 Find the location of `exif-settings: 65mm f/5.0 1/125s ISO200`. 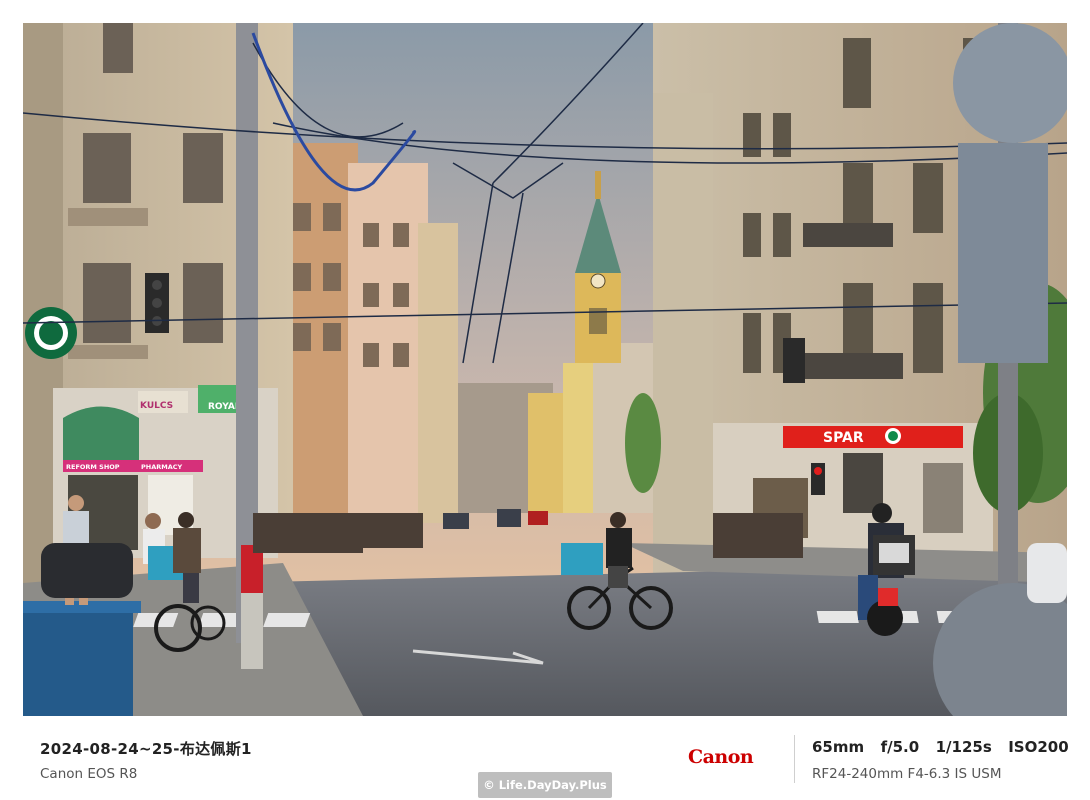

exif-settings: 65mm f/5.0 1/125s ISO200 is located at coordinates (940, 747).